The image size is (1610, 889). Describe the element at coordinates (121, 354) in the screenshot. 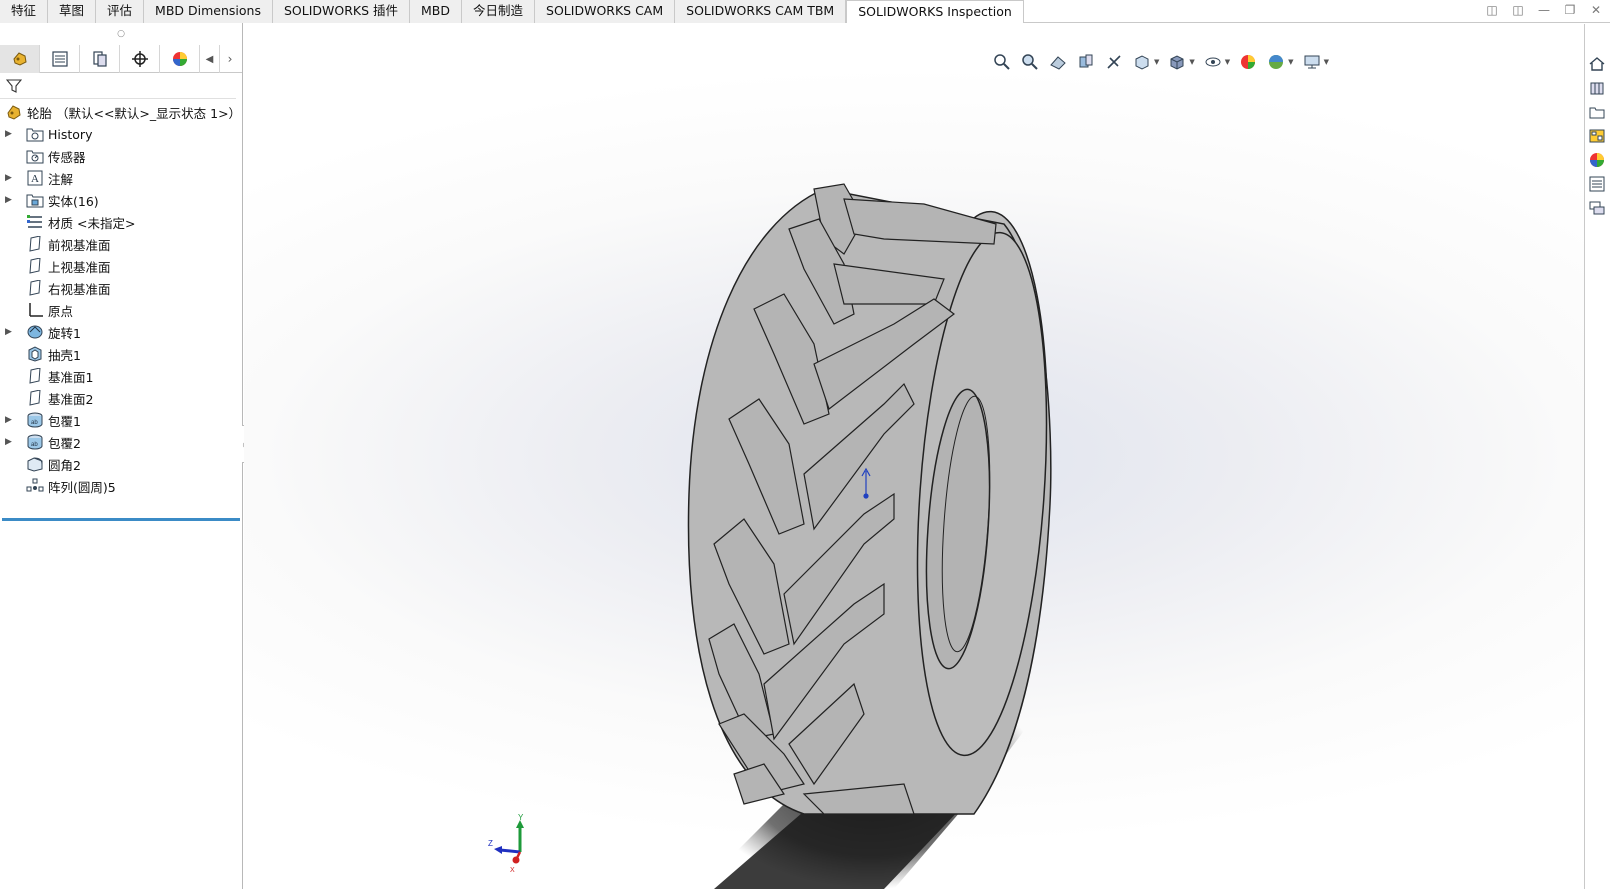

I see `tree-item: ▶抽壳1` at that location.